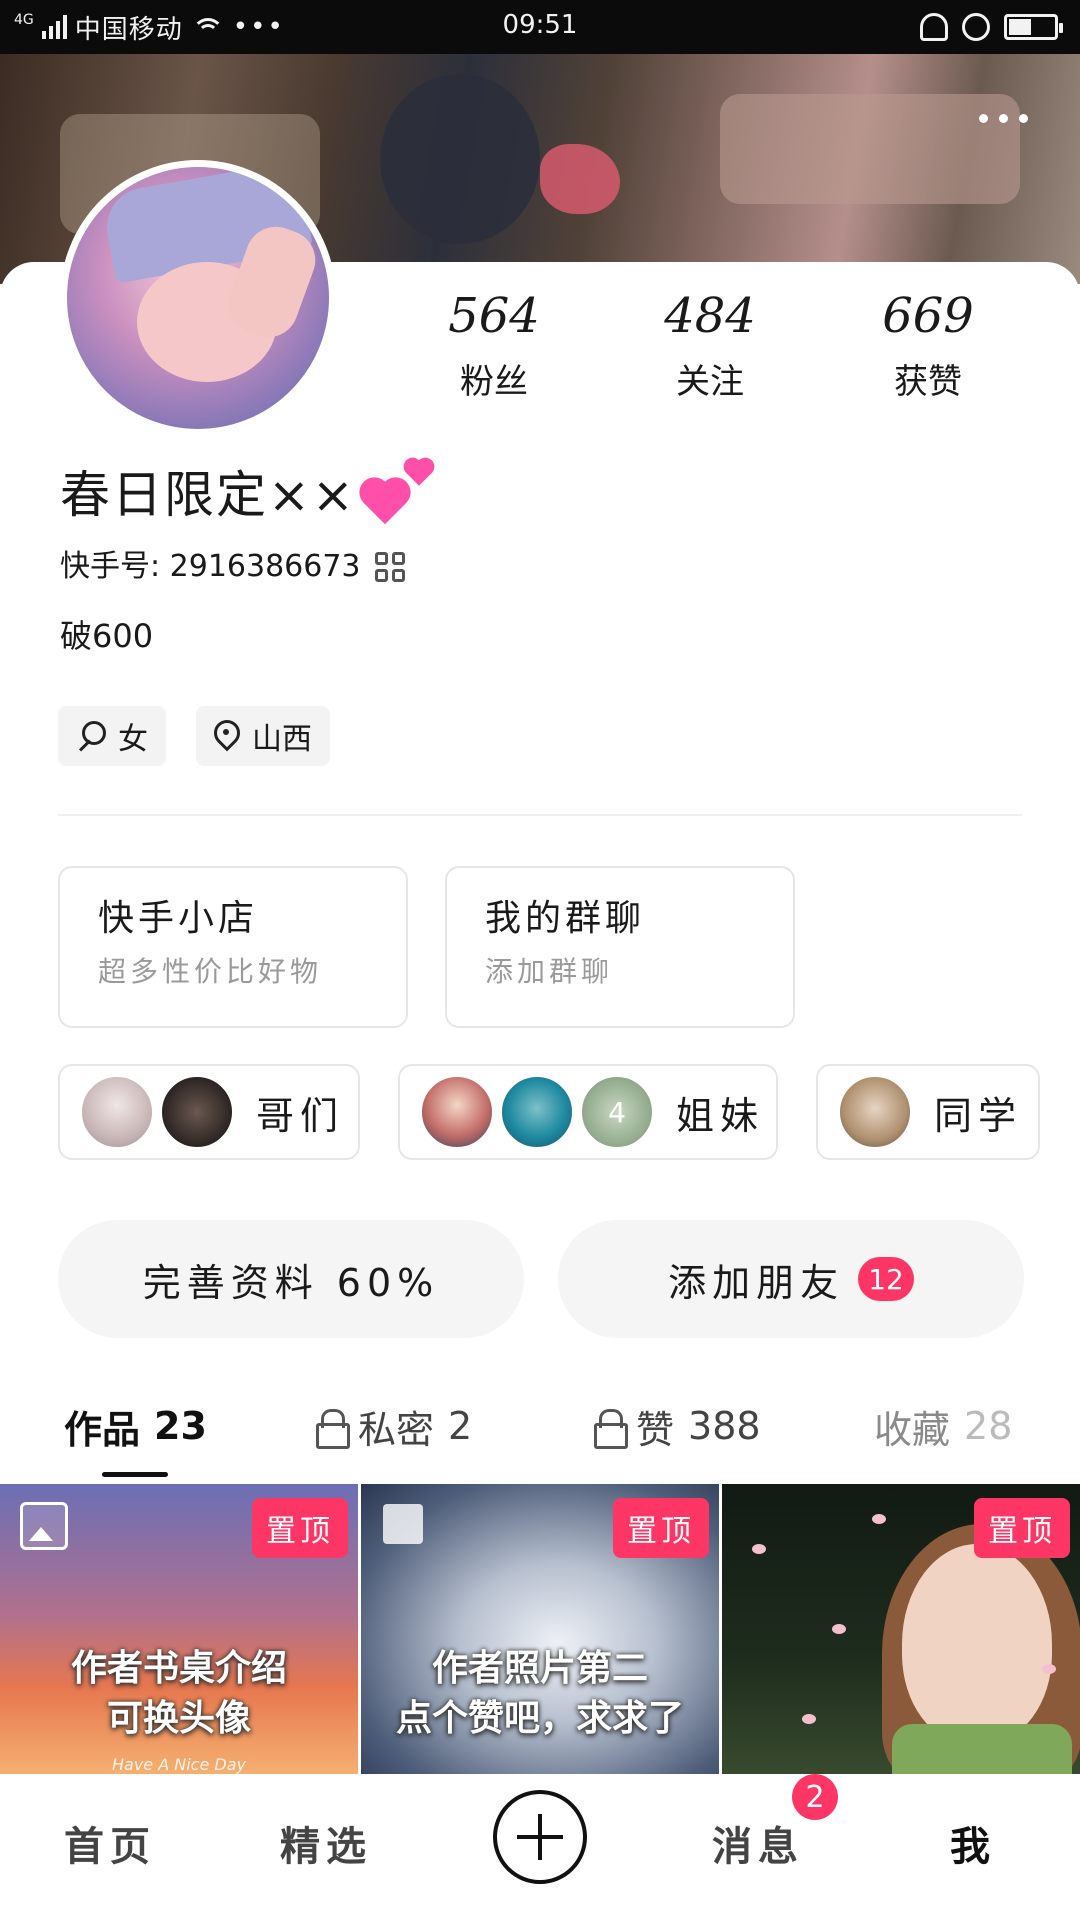  What do you see at coordinates (901, 1629) in the screenshot?
I see `post-tile: 置顶` at bounding box center [901, 1629].